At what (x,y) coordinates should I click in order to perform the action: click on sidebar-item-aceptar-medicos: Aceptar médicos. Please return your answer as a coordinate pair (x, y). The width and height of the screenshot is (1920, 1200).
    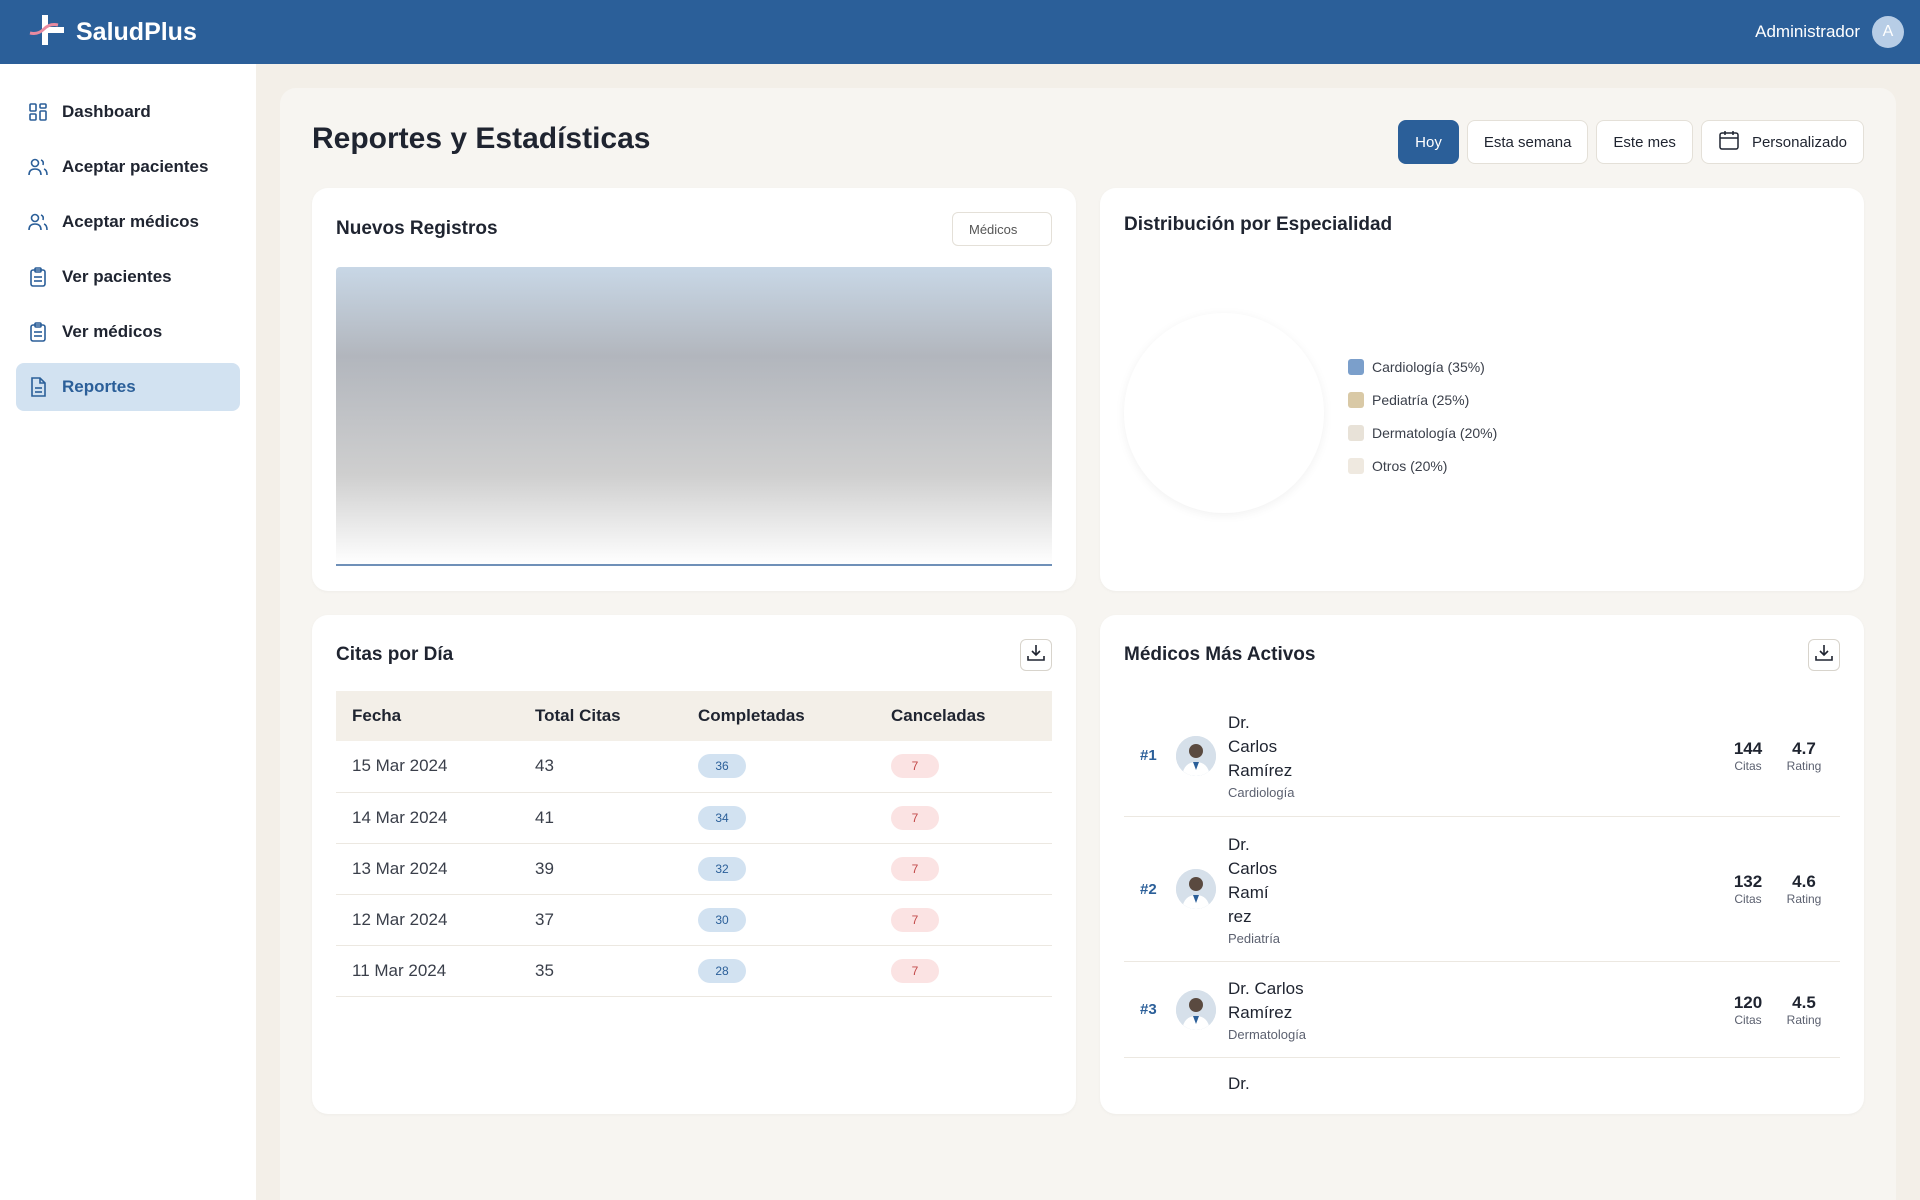
    Looking at the image, I should click on (128, 222).